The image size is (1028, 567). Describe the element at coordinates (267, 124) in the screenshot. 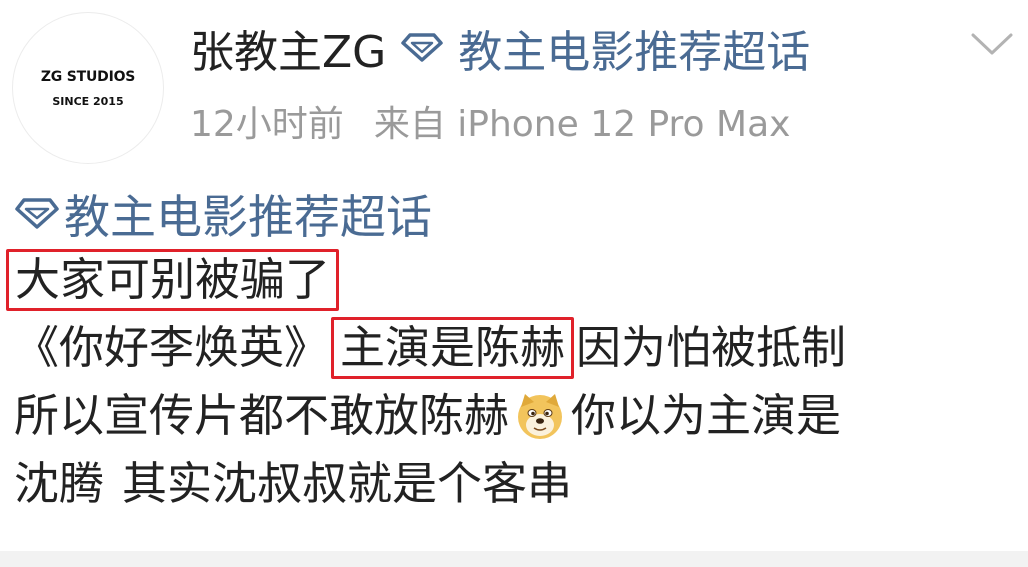

I see `post-time: 12小时前` at that location.